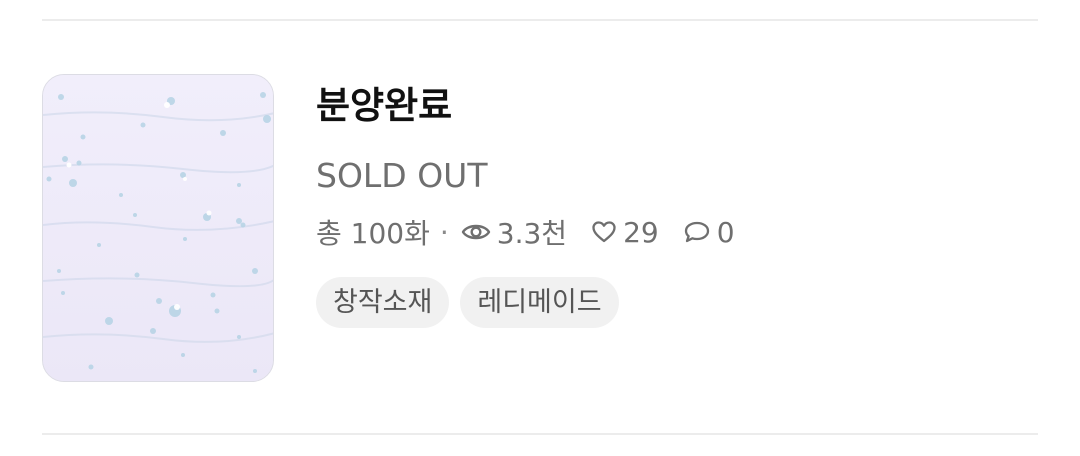 Image resolution: width=1080 pixels, height=456 pixels. I want to click on heart-icon, so click(604, 232).